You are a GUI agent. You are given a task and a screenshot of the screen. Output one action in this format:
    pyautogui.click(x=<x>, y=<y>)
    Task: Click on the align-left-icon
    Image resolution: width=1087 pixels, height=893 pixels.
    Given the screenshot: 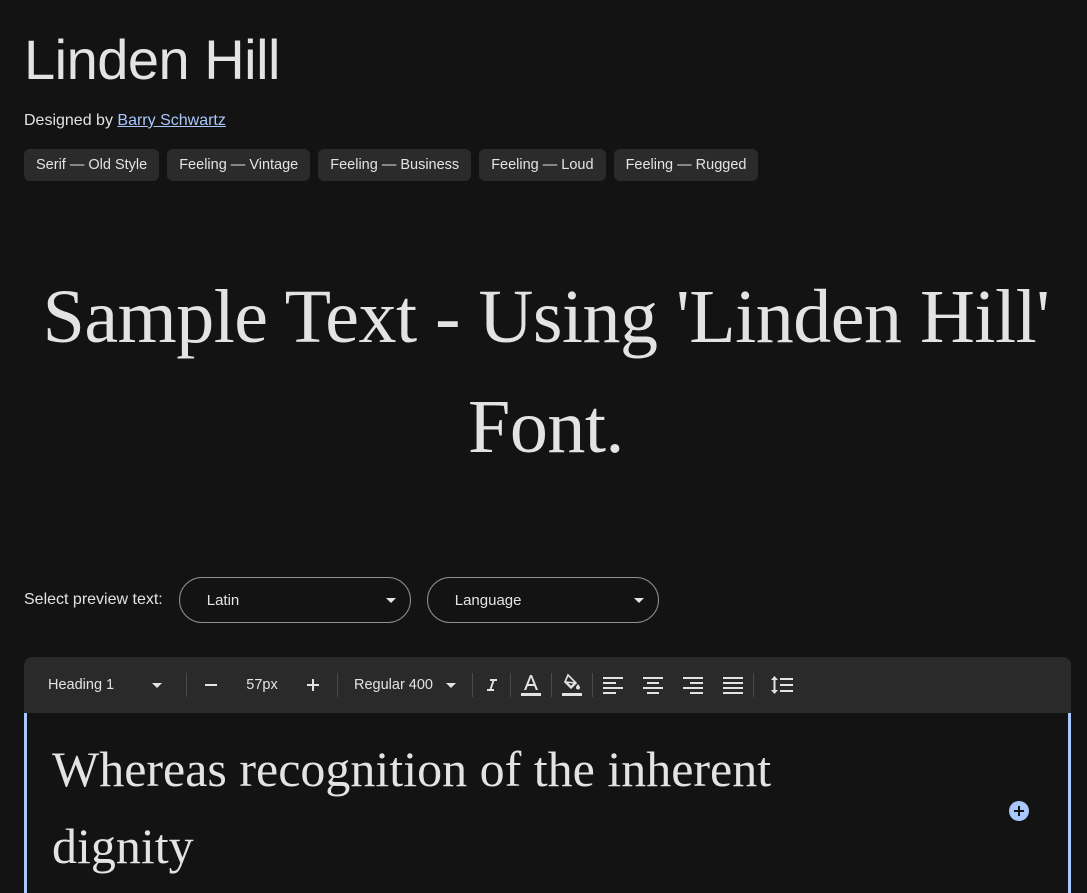 What is the action you would take?
    pyautogui.click(x=613, y=685)
    